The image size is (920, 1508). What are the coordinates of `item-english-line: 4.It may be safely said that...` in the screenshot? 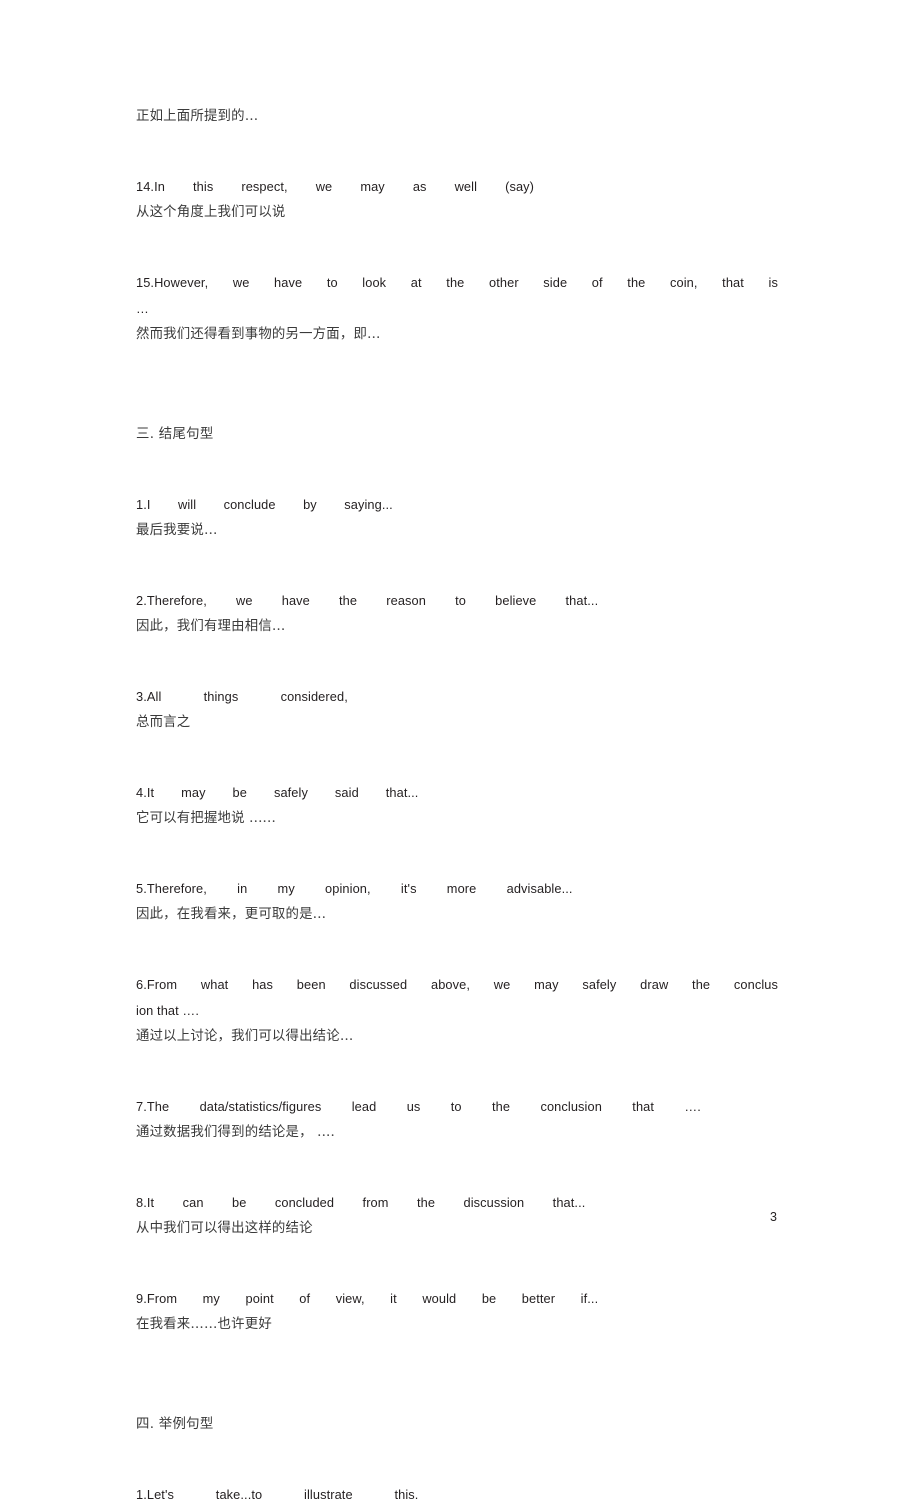 It's located at (277, 792).